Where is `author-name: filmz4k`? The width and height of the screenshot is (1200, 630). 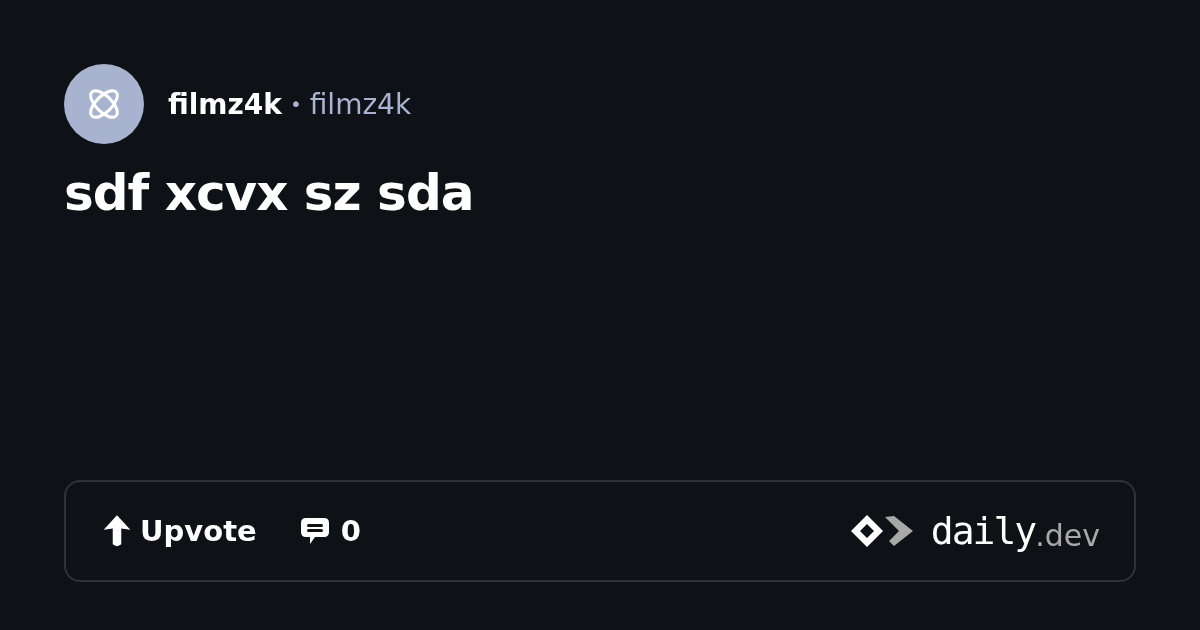
author-name: filmz4k is located at coordinates (225, 104).